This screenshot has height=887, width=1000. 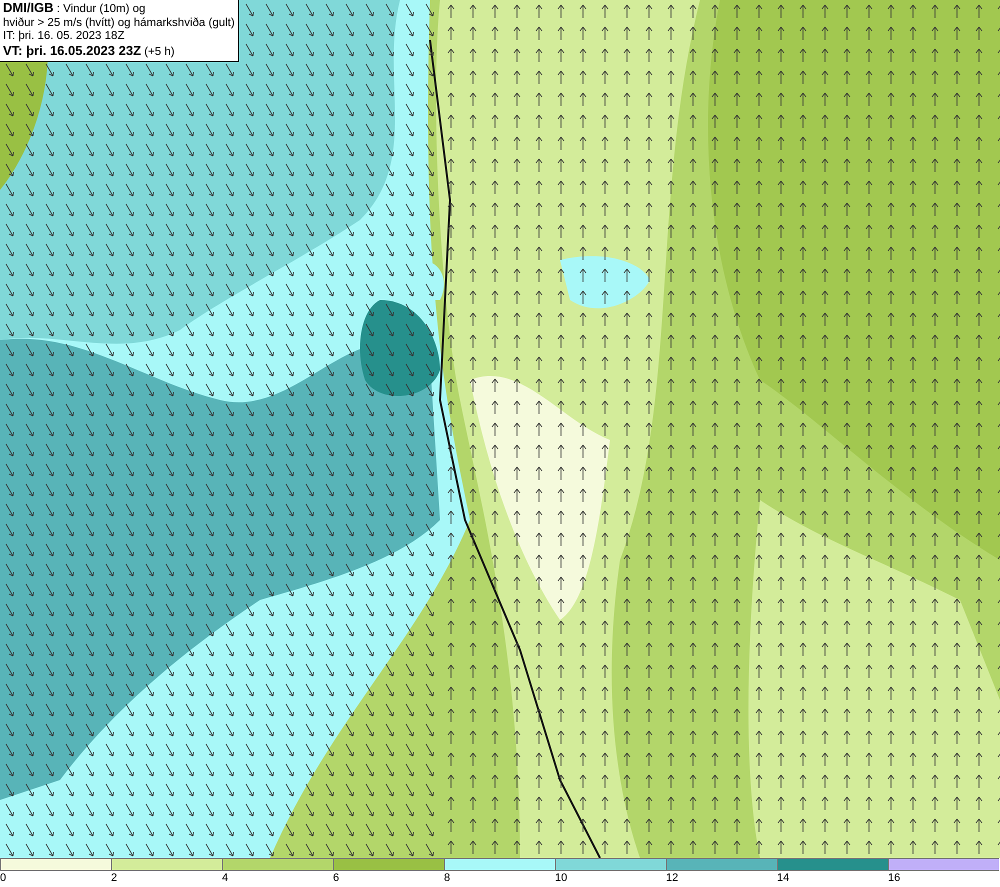 I want to click on info-line: DMI/IGB : Vindur (10m) og, so click(x=74, y=8).